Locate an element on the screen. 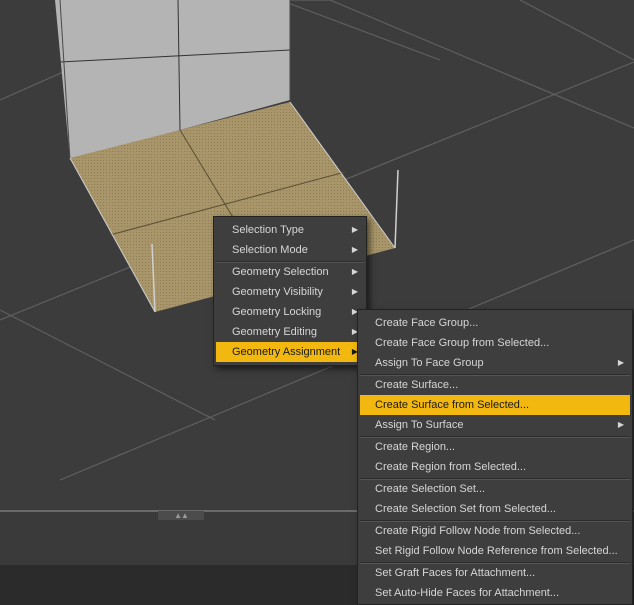  menu-item-label: Geometry Locking is located at coordinates (277, 312).